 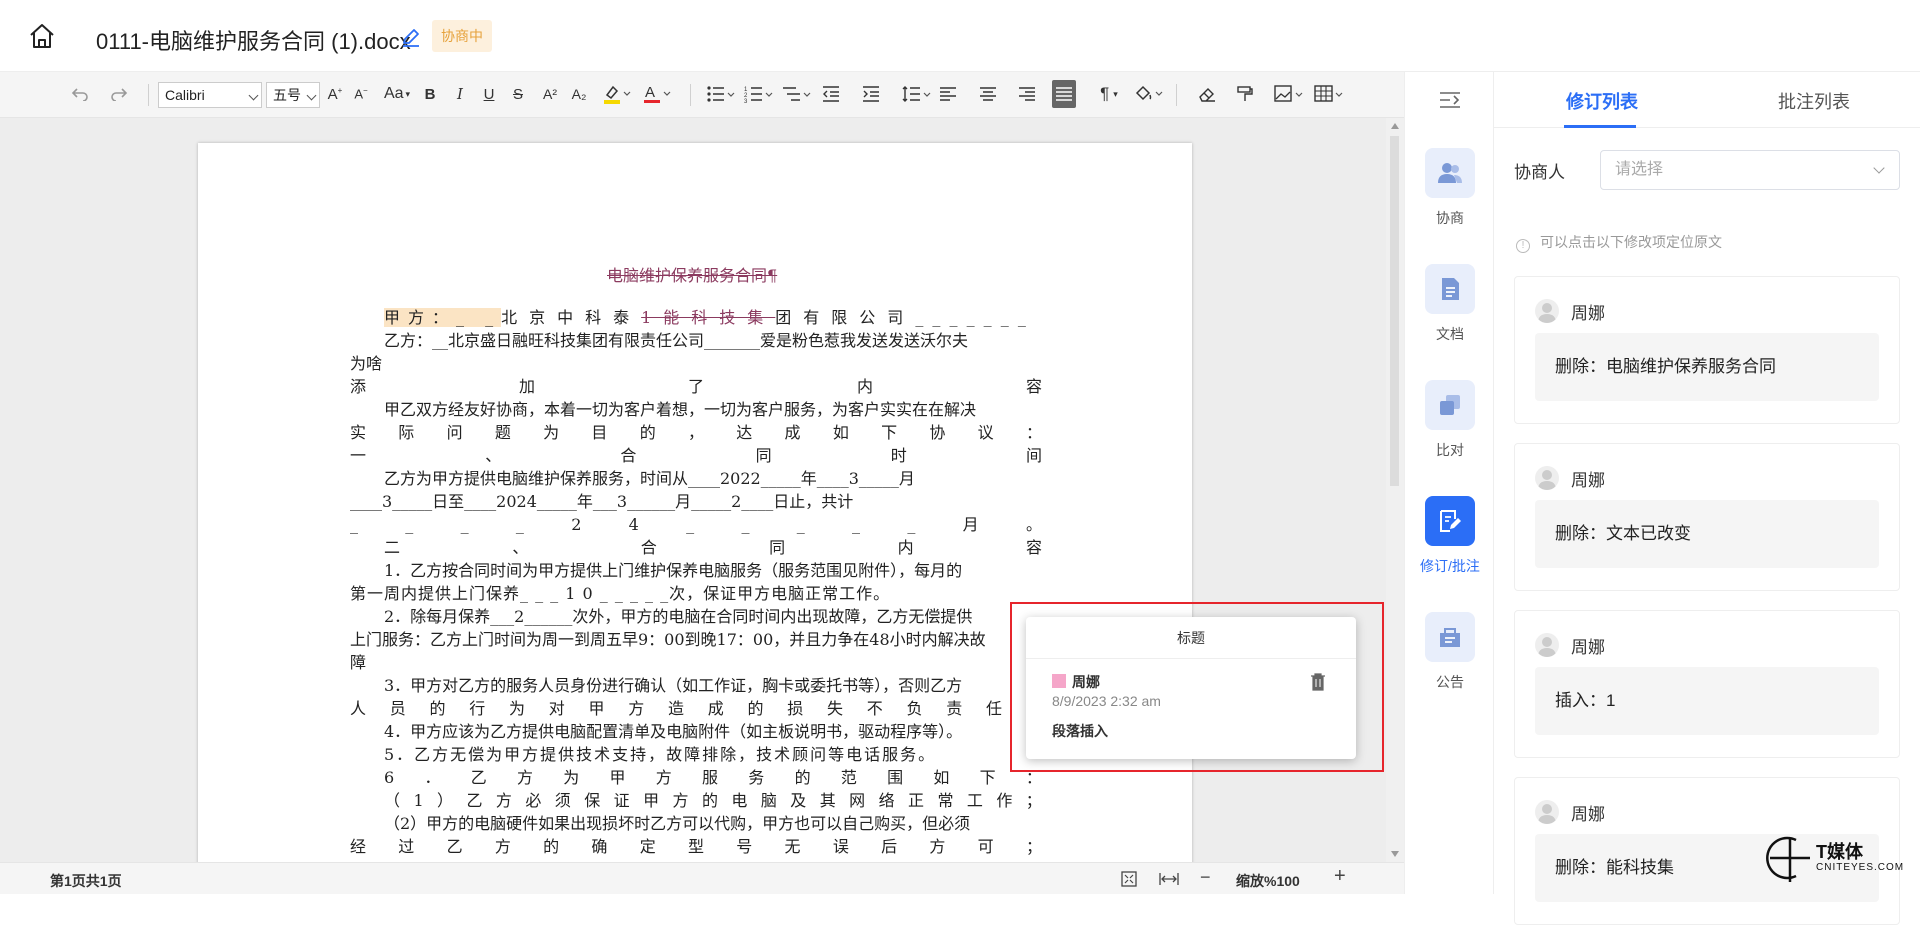 I want to click on align-right-icon, so click(x=1027, y=94).